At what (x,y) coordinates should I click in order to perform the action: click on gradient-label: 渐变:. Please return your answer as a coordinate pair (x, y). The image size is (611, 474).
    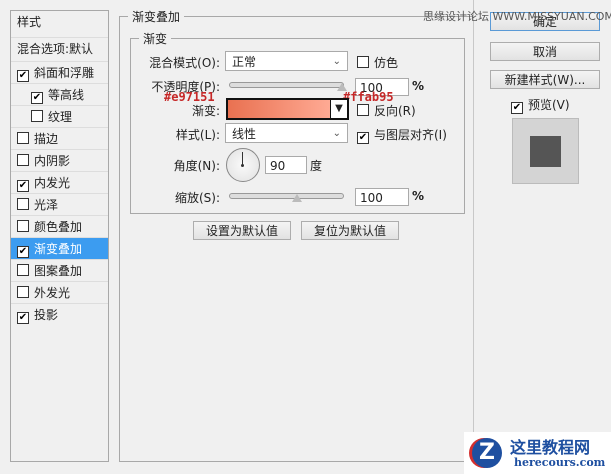
    Looking at the image, I should click on (205, 111).